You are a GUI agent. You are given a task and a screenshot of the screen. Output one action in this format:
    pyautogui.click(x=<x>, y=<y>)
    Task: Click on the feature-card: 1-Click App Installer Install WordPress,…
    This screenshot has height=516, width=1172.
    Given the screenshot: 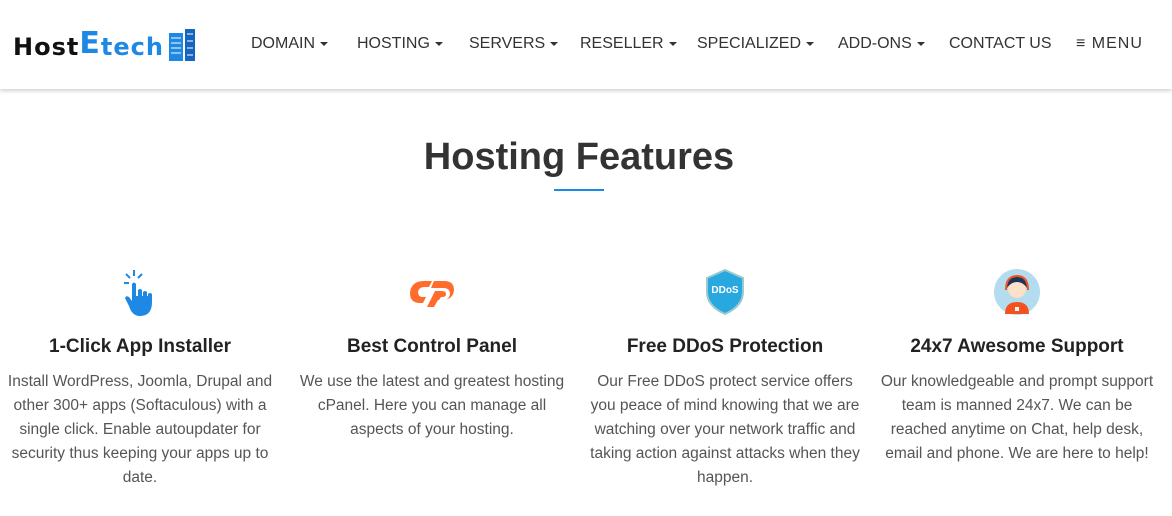 What is the action you would take?
    pyautogui.click(x=140, y=378)
    